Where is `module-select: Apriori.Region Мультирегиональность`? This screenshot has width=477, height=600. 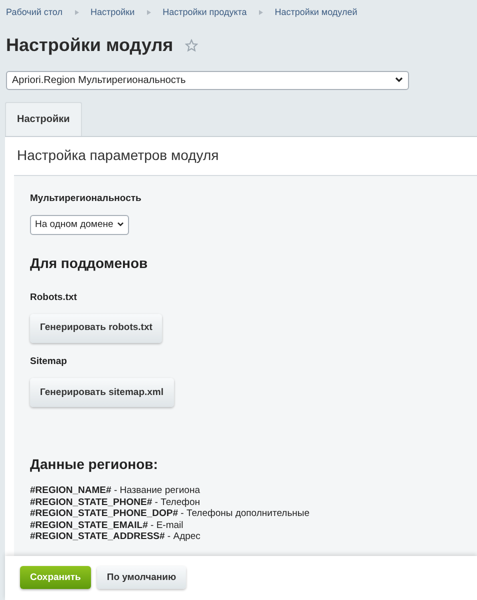 module-select: Apriori.Region Мультирегиональность is located at coordinates (207, 80).